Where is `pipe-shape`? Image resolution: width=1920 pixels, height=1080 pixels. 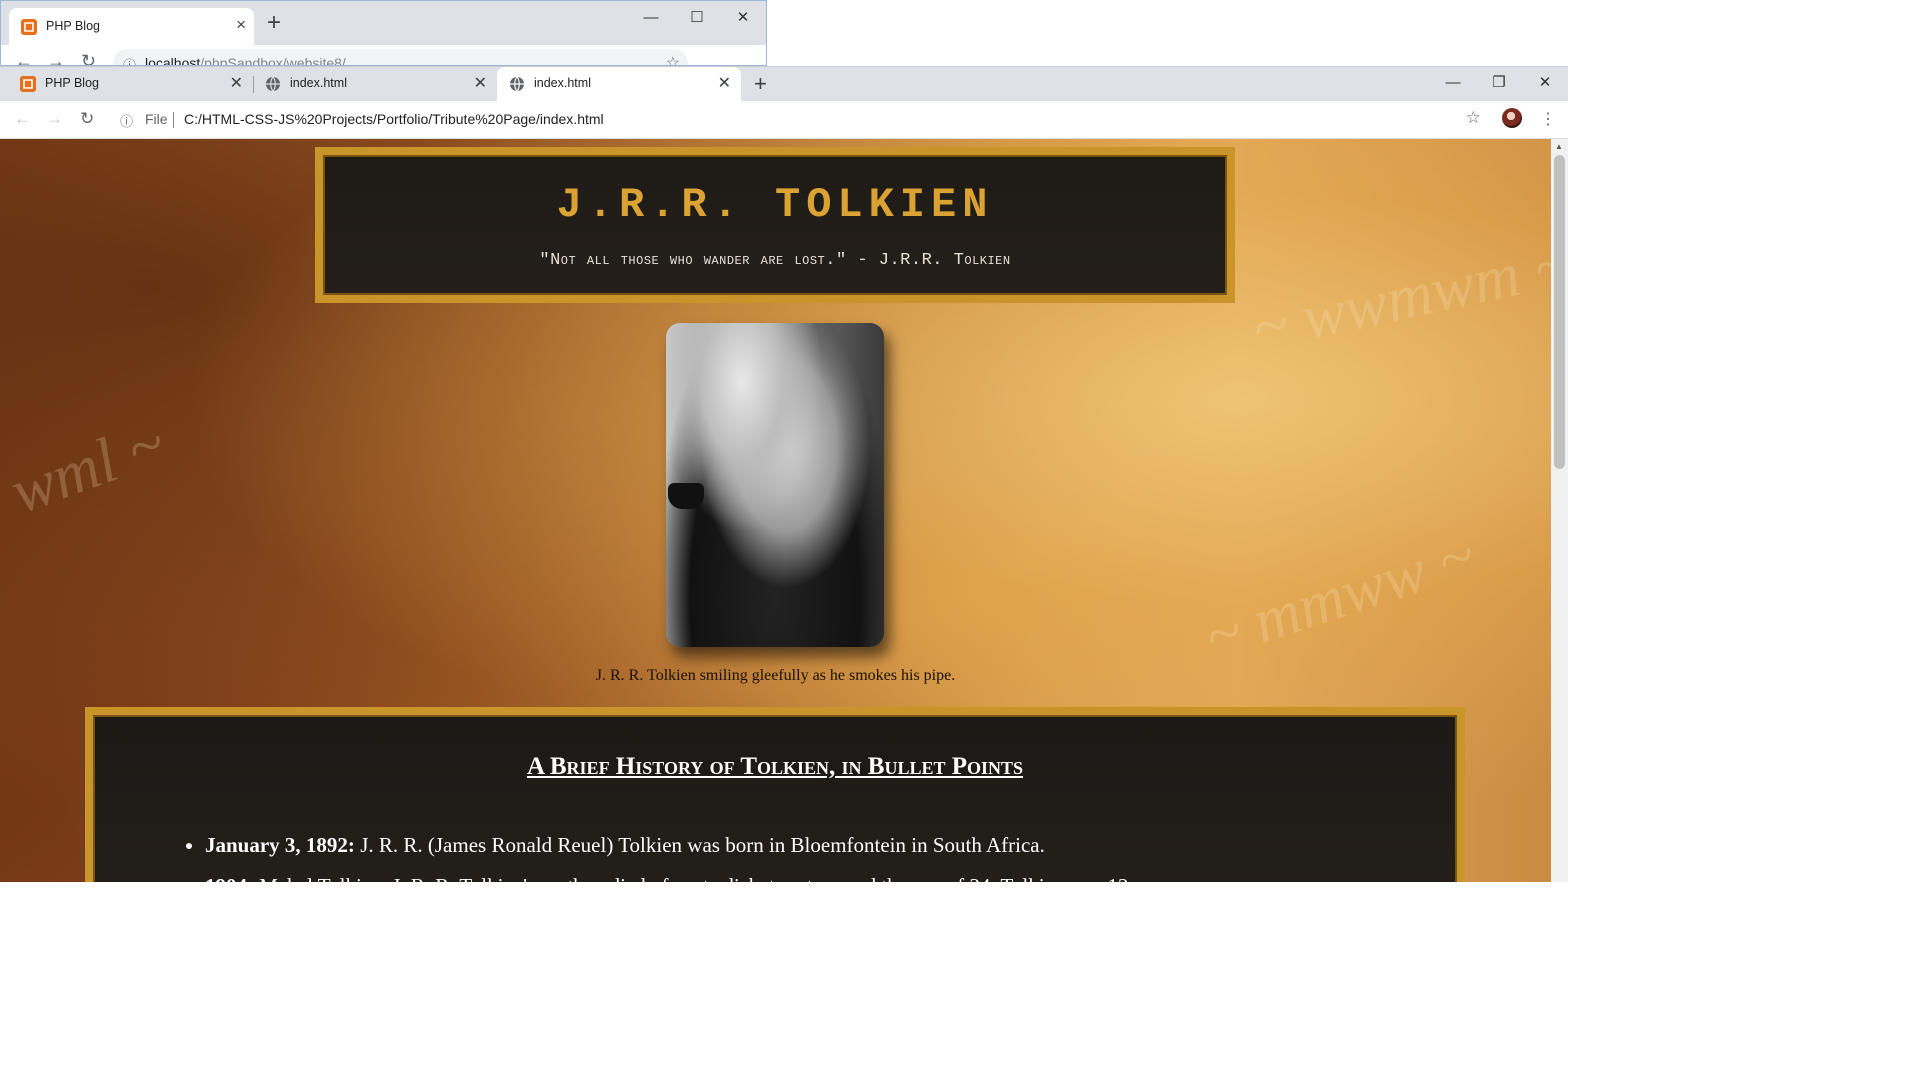 pipe-shape is located at coordinates (686, 496).